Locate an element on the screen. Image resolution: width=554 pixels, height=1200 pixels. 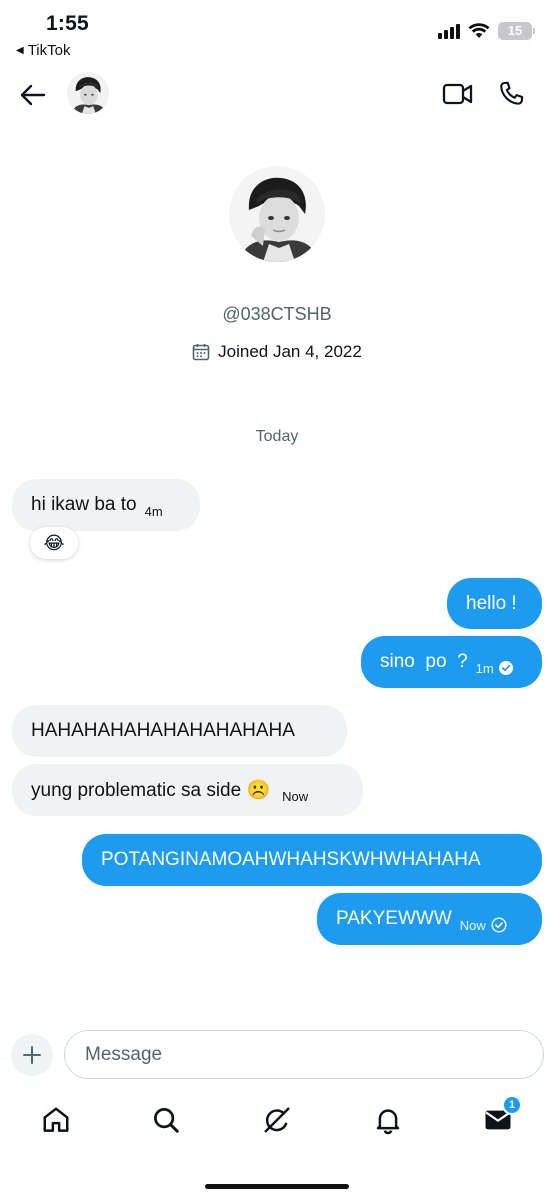
read-check-icon is located at coordinates (505, 668).